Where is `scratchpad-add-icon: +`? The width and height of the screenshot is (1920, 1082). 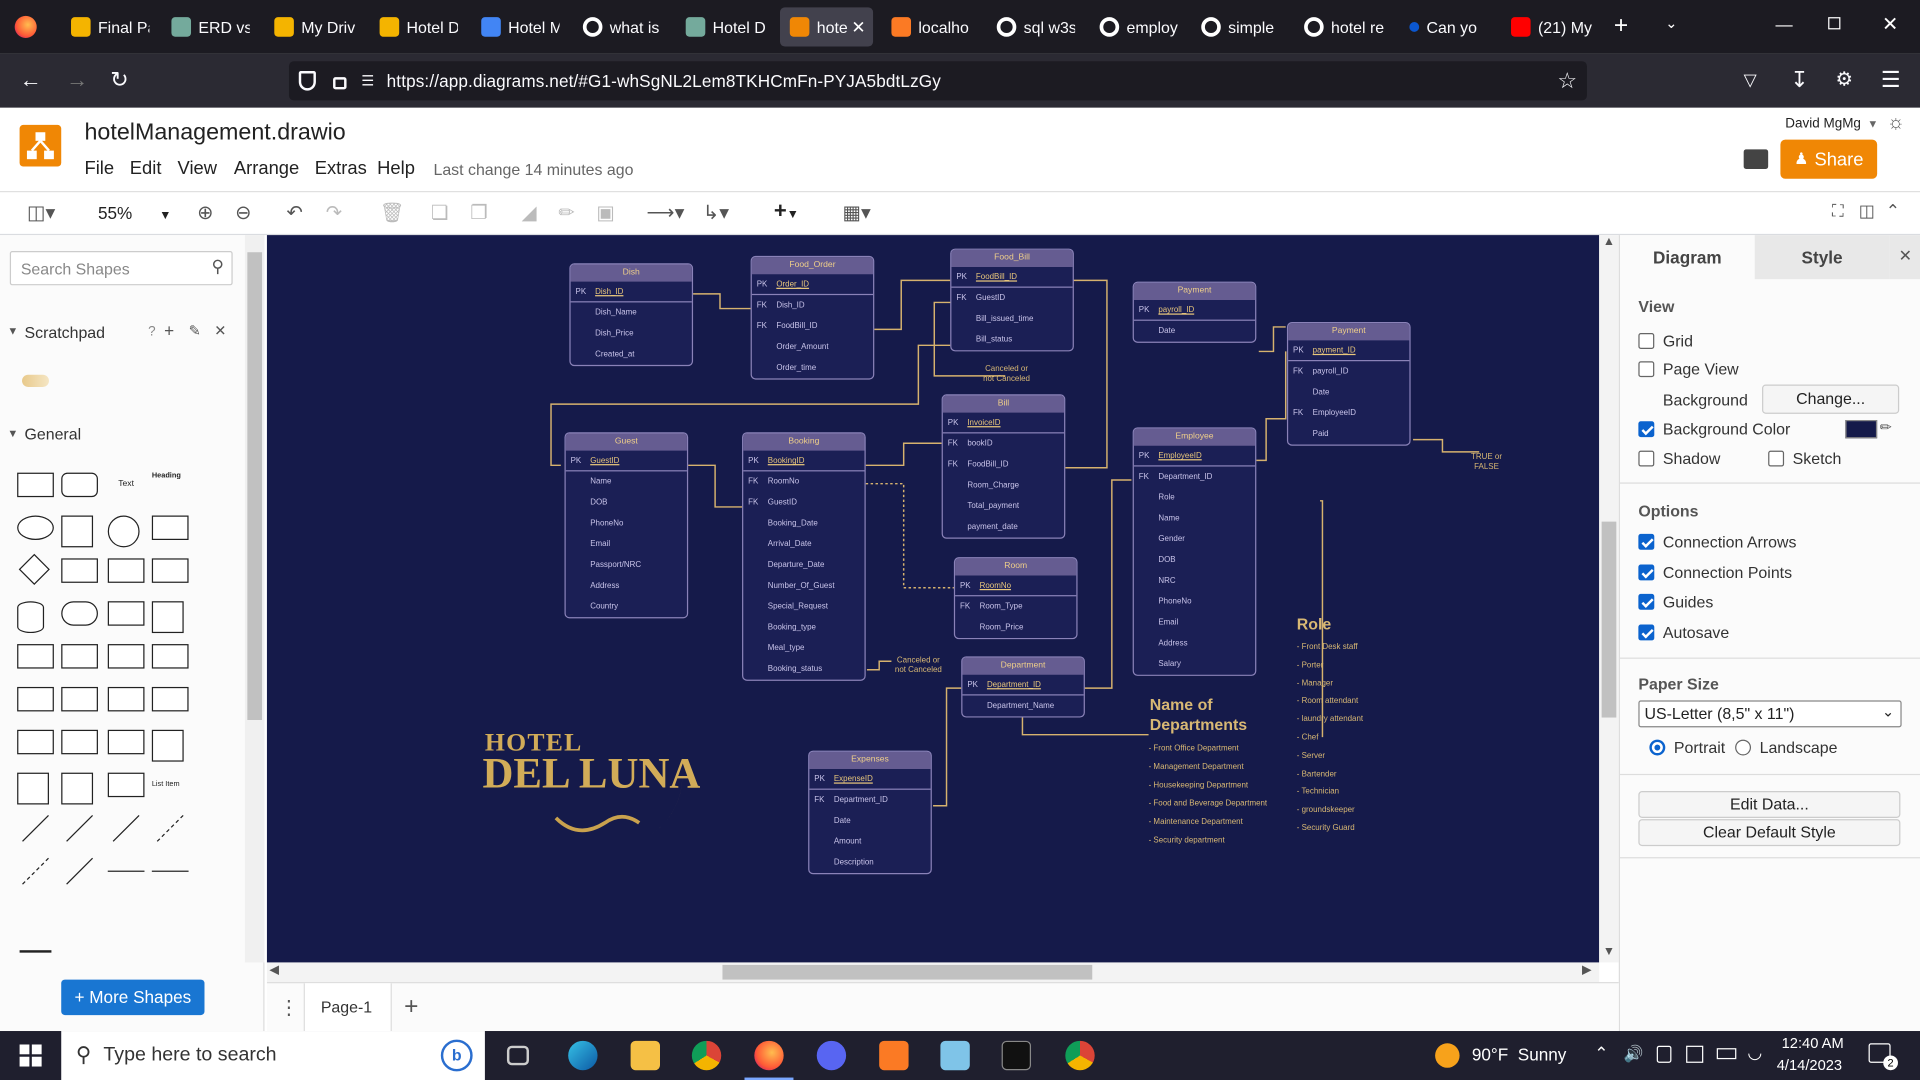 scratchpad-add-icon: + is located at coordinates (169, 331).